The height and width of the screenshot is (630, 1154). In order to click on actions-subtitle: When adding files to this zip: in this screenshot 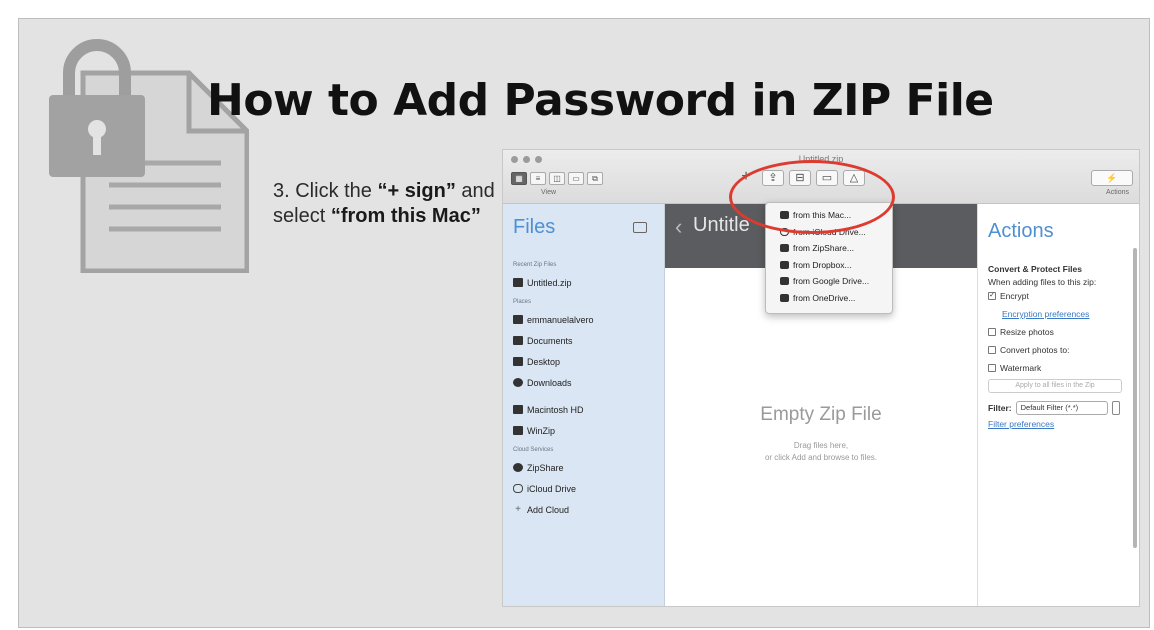, I will do `click(1042, 282)`.